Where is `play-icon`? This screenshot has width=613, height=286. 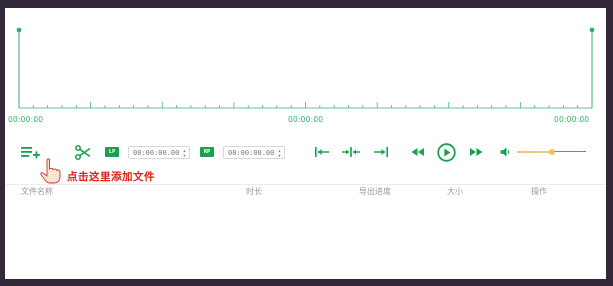 play-icon is located at coordinates (446, 152).